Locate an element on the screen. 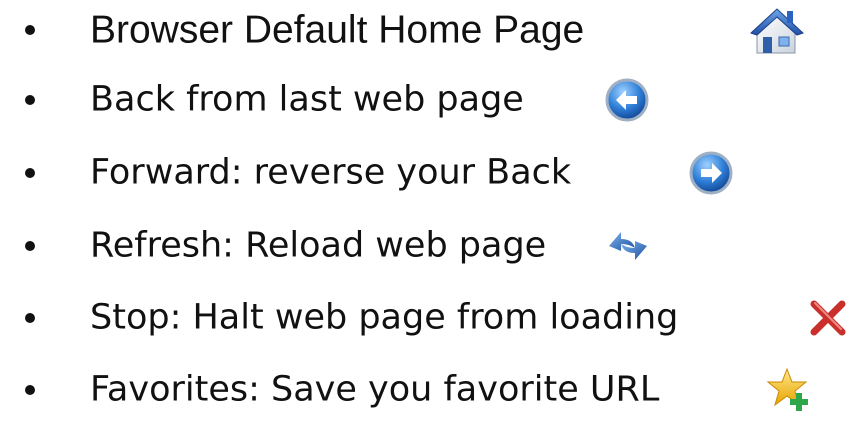  list-item-home: Browser Default Home Page is located at coordinates (427, 30).